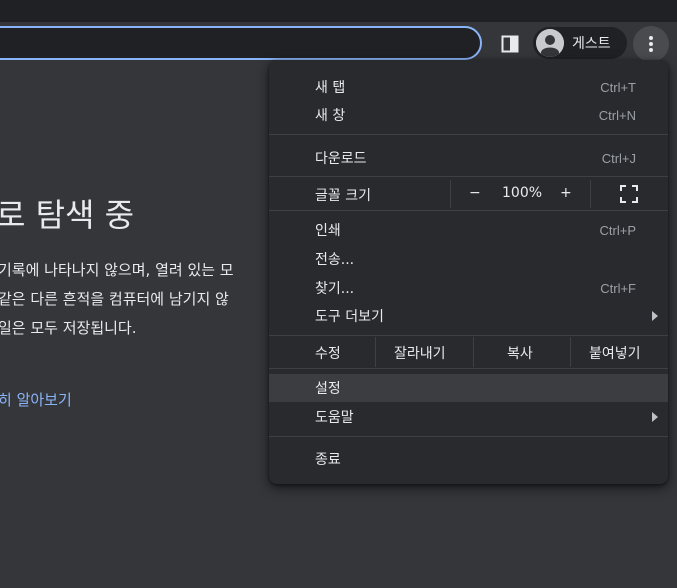 Image resolution: width=677 pixels, height=588 pixels. I want to click on menu-item-label: 새 탭, so click(330, 88).